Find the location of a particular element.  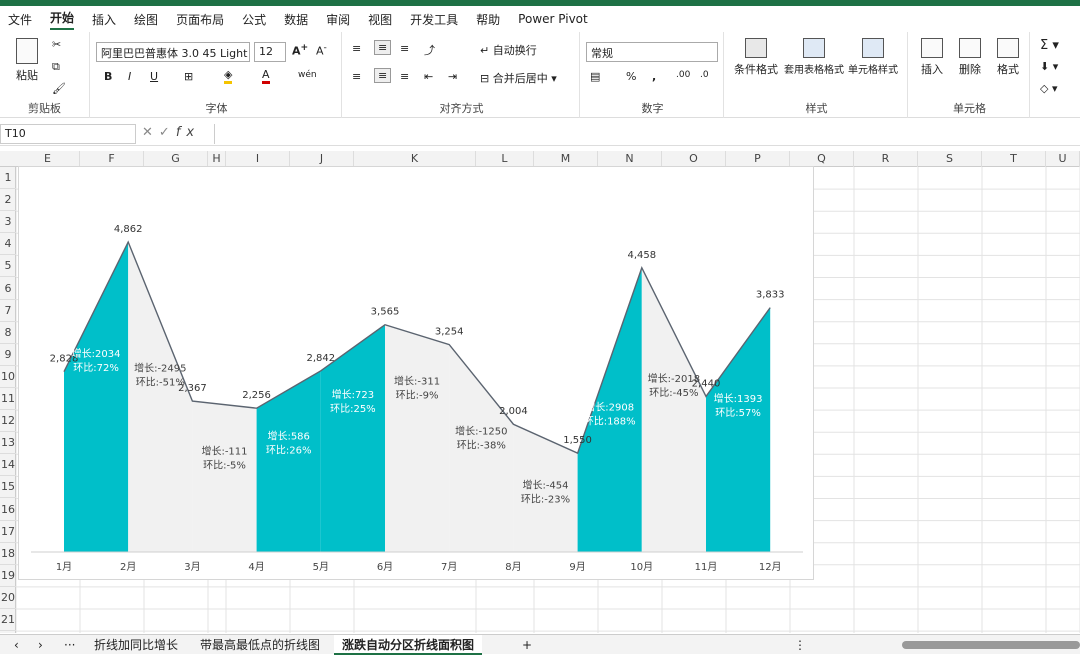

number-format-select: 常规 is located at coordinates (652, 52).